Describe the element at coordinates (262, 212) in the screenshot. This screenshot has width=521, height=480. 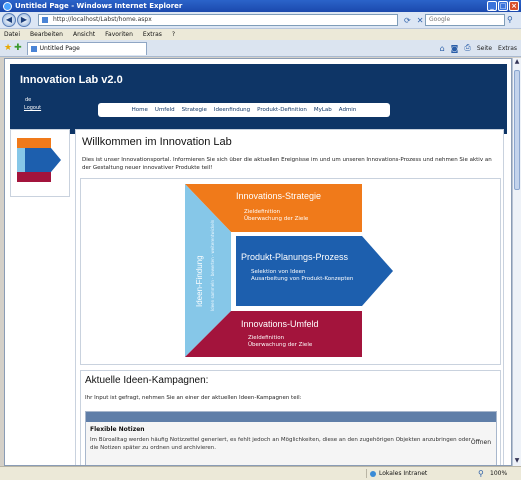
I see `strategy-line1: Zieldefinition` at that location.